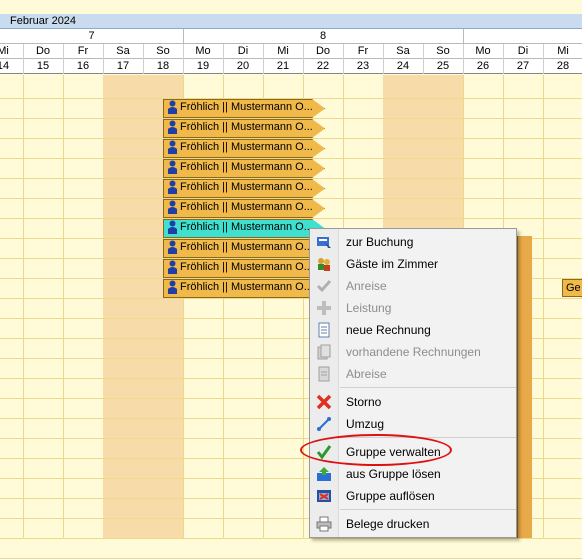 The width and height of the screenshot is (582, 559). Describe the element at coordinates (413, 286) in the screenshot. I see `menu-item-anreise: Anreise` at that location.